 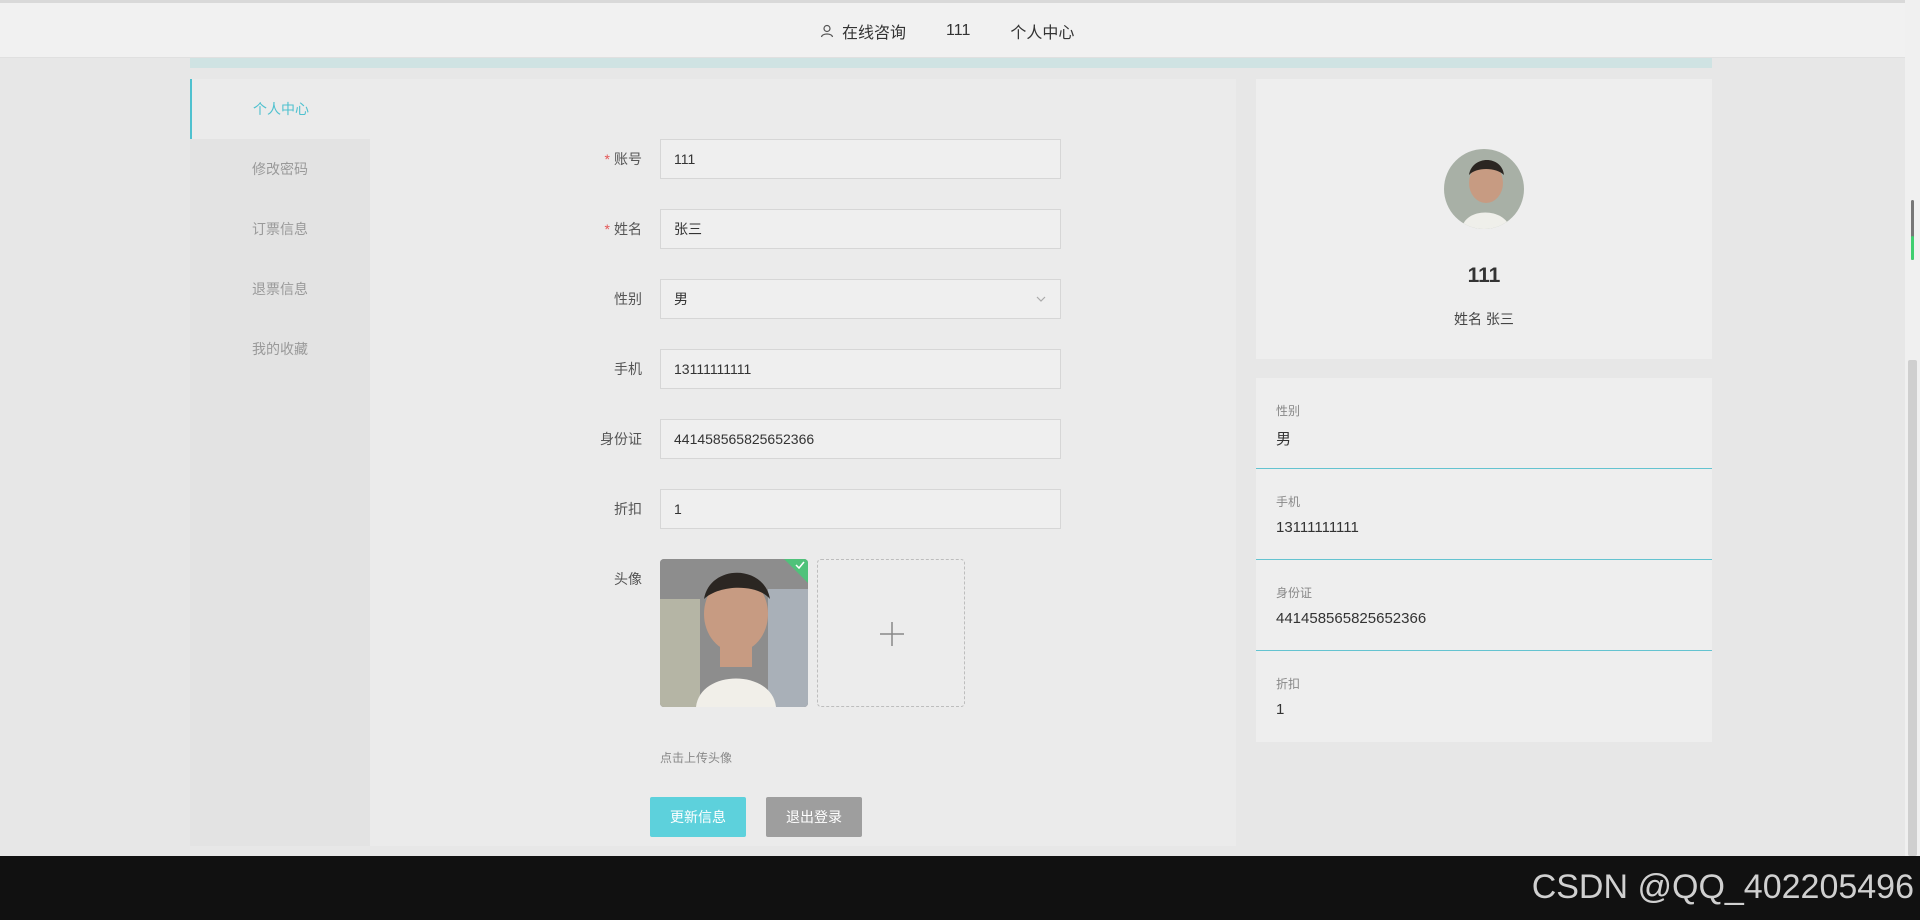 What do you see at coordinates (800, 565) in the screenshot?
I see `check-icon` at bounding box center [800, 565].